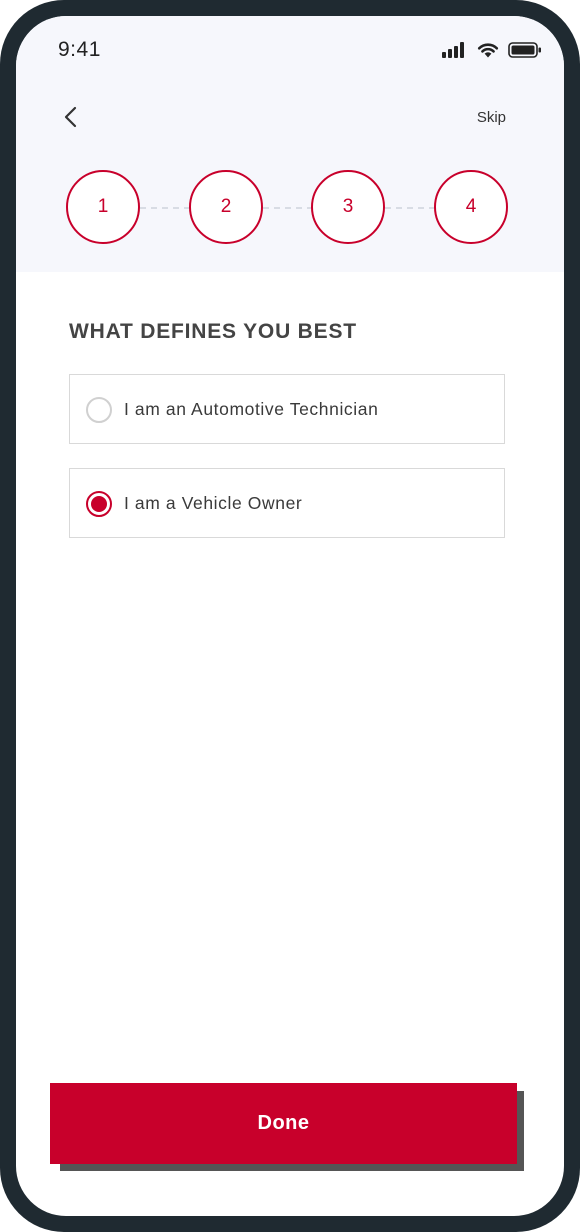 The width and height of the screenshot is (580, 1232). I want to click on done-button: Done, so click(283, 1123).